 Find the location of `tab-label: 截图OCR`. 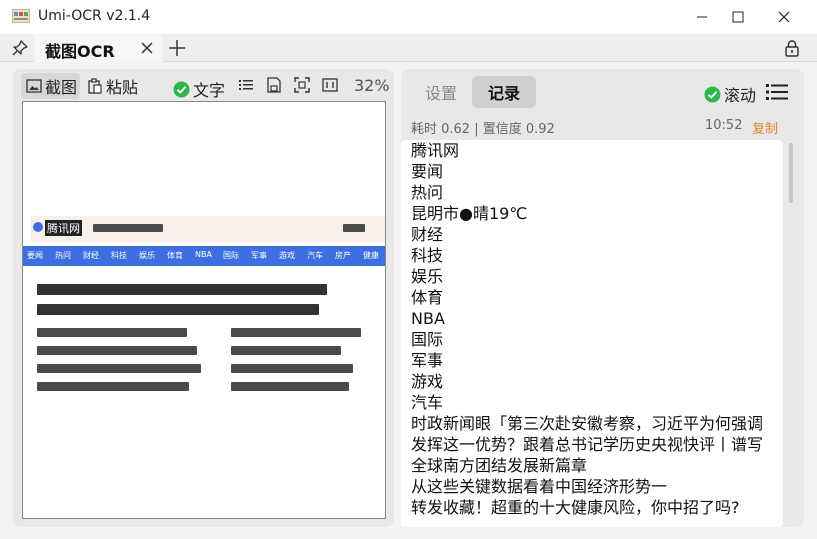

tab-label: 截图OCR is located at coordinates (80, 51).